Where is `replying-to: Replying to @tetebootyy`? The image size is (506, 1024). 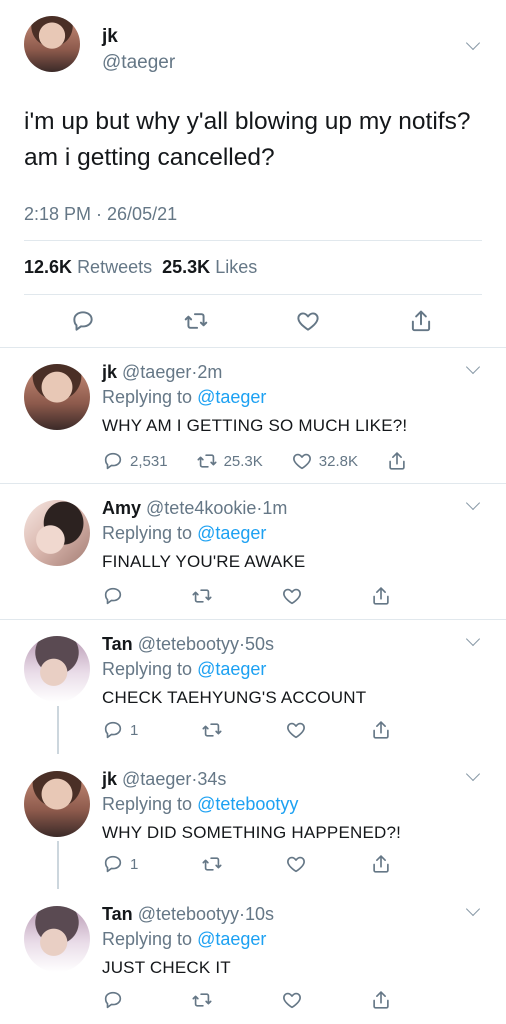
replying-to: Replying to @tetebootyy is located at coordinates (200, 804).